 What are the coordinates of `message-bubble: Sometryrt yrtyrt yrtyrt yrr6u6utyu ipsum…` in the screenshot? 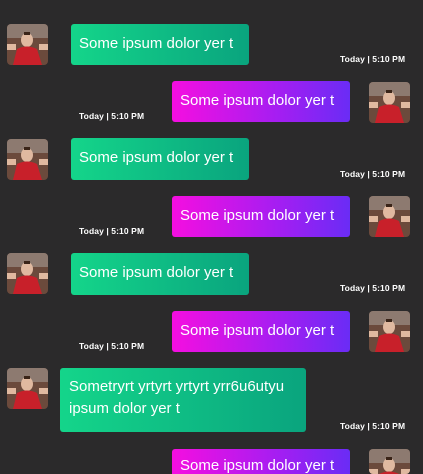 It's located at (183, 400).